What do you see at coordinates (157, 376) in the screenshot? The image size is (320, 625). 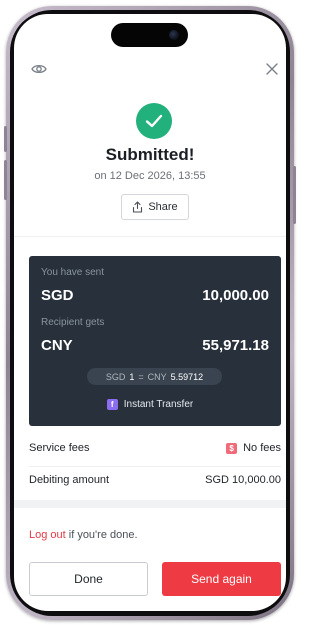 I see `rate-to-currency: CNY` at bounding box center [157, 376].